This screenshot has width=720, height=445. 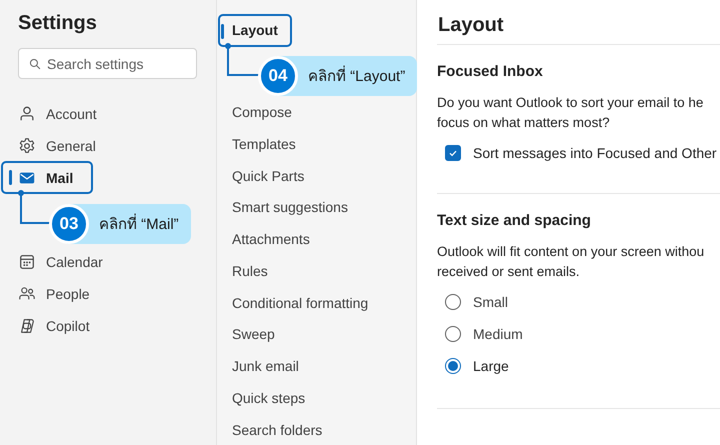 What do you see at coordinates (271, 239) in the screenshot?
I see `menu-item: Attachments` at bounding box center [271, 239].